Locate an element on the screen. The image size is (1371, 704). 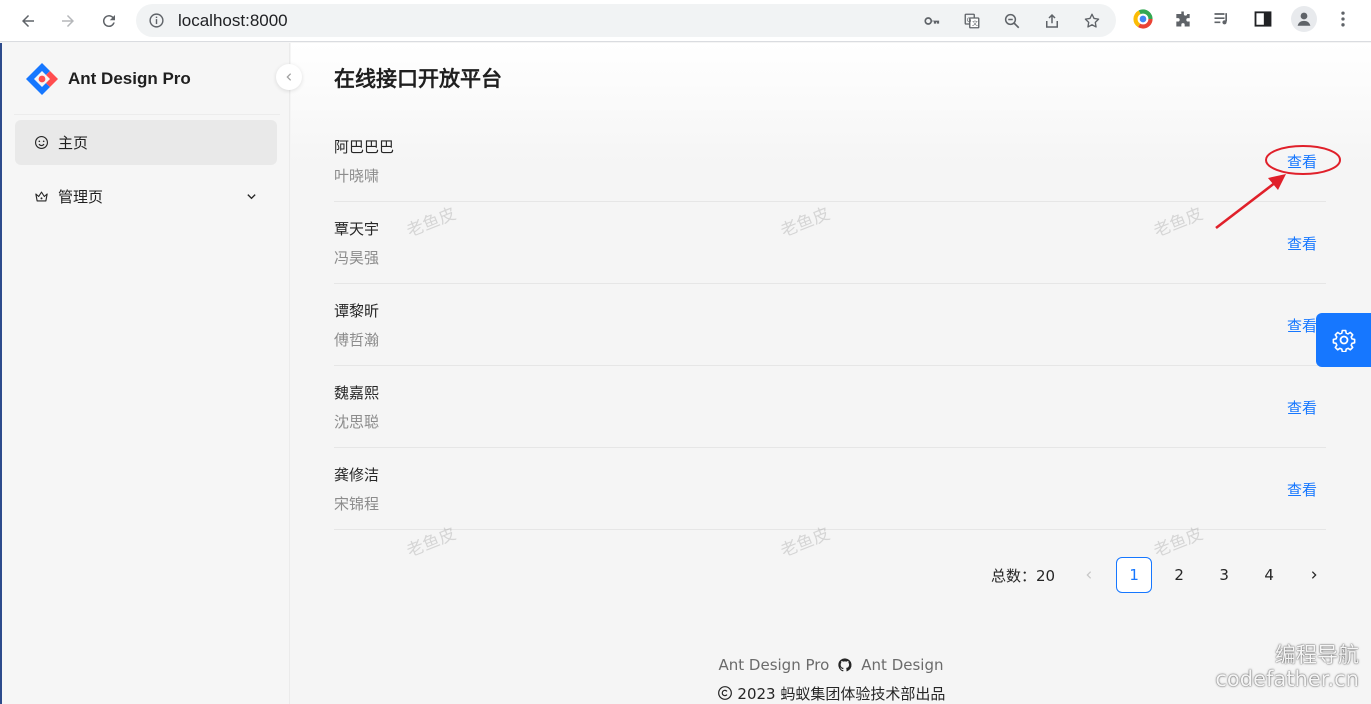
side-panel-icon is located at coordinates (1263, 19).